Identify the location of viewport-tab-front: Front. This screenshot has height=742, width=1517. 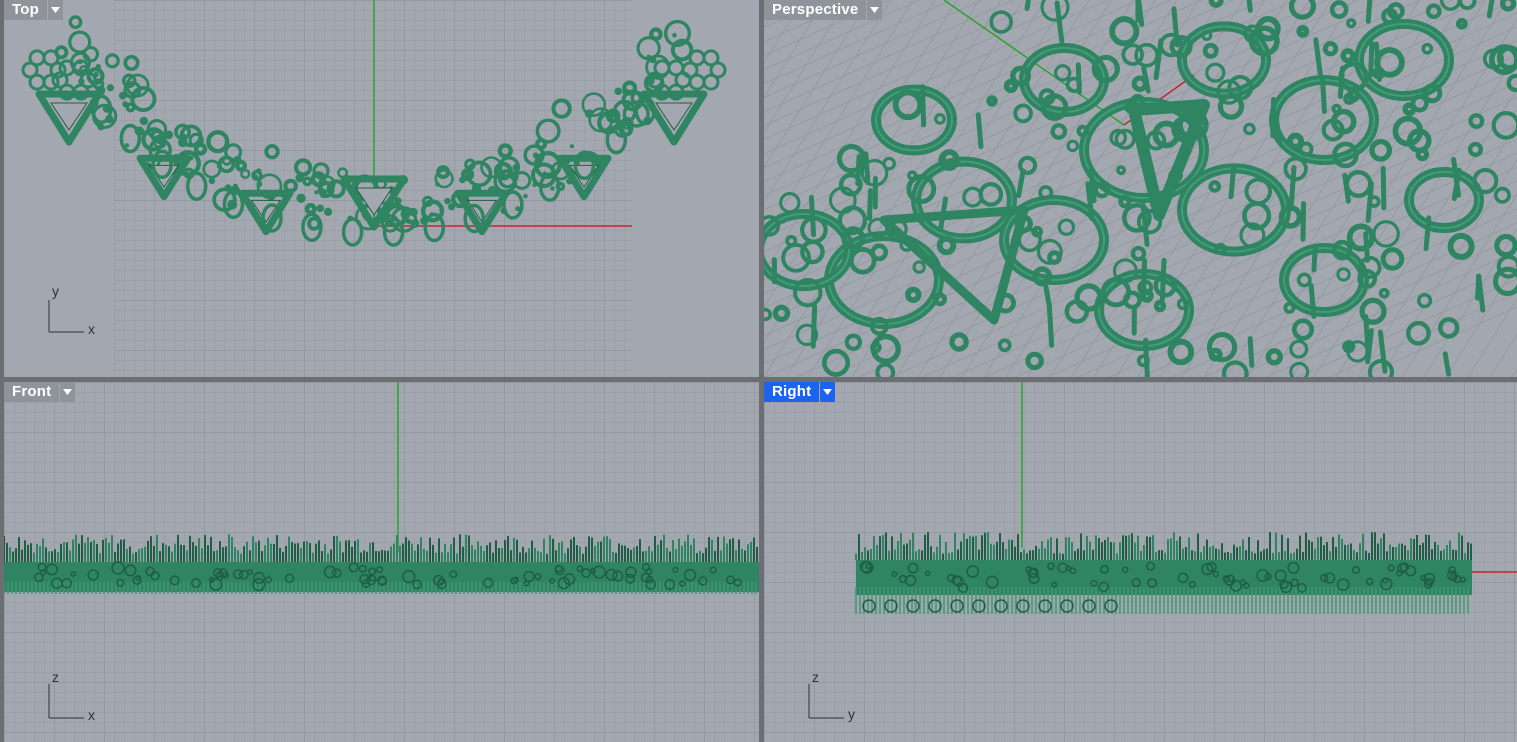
(40, 392).